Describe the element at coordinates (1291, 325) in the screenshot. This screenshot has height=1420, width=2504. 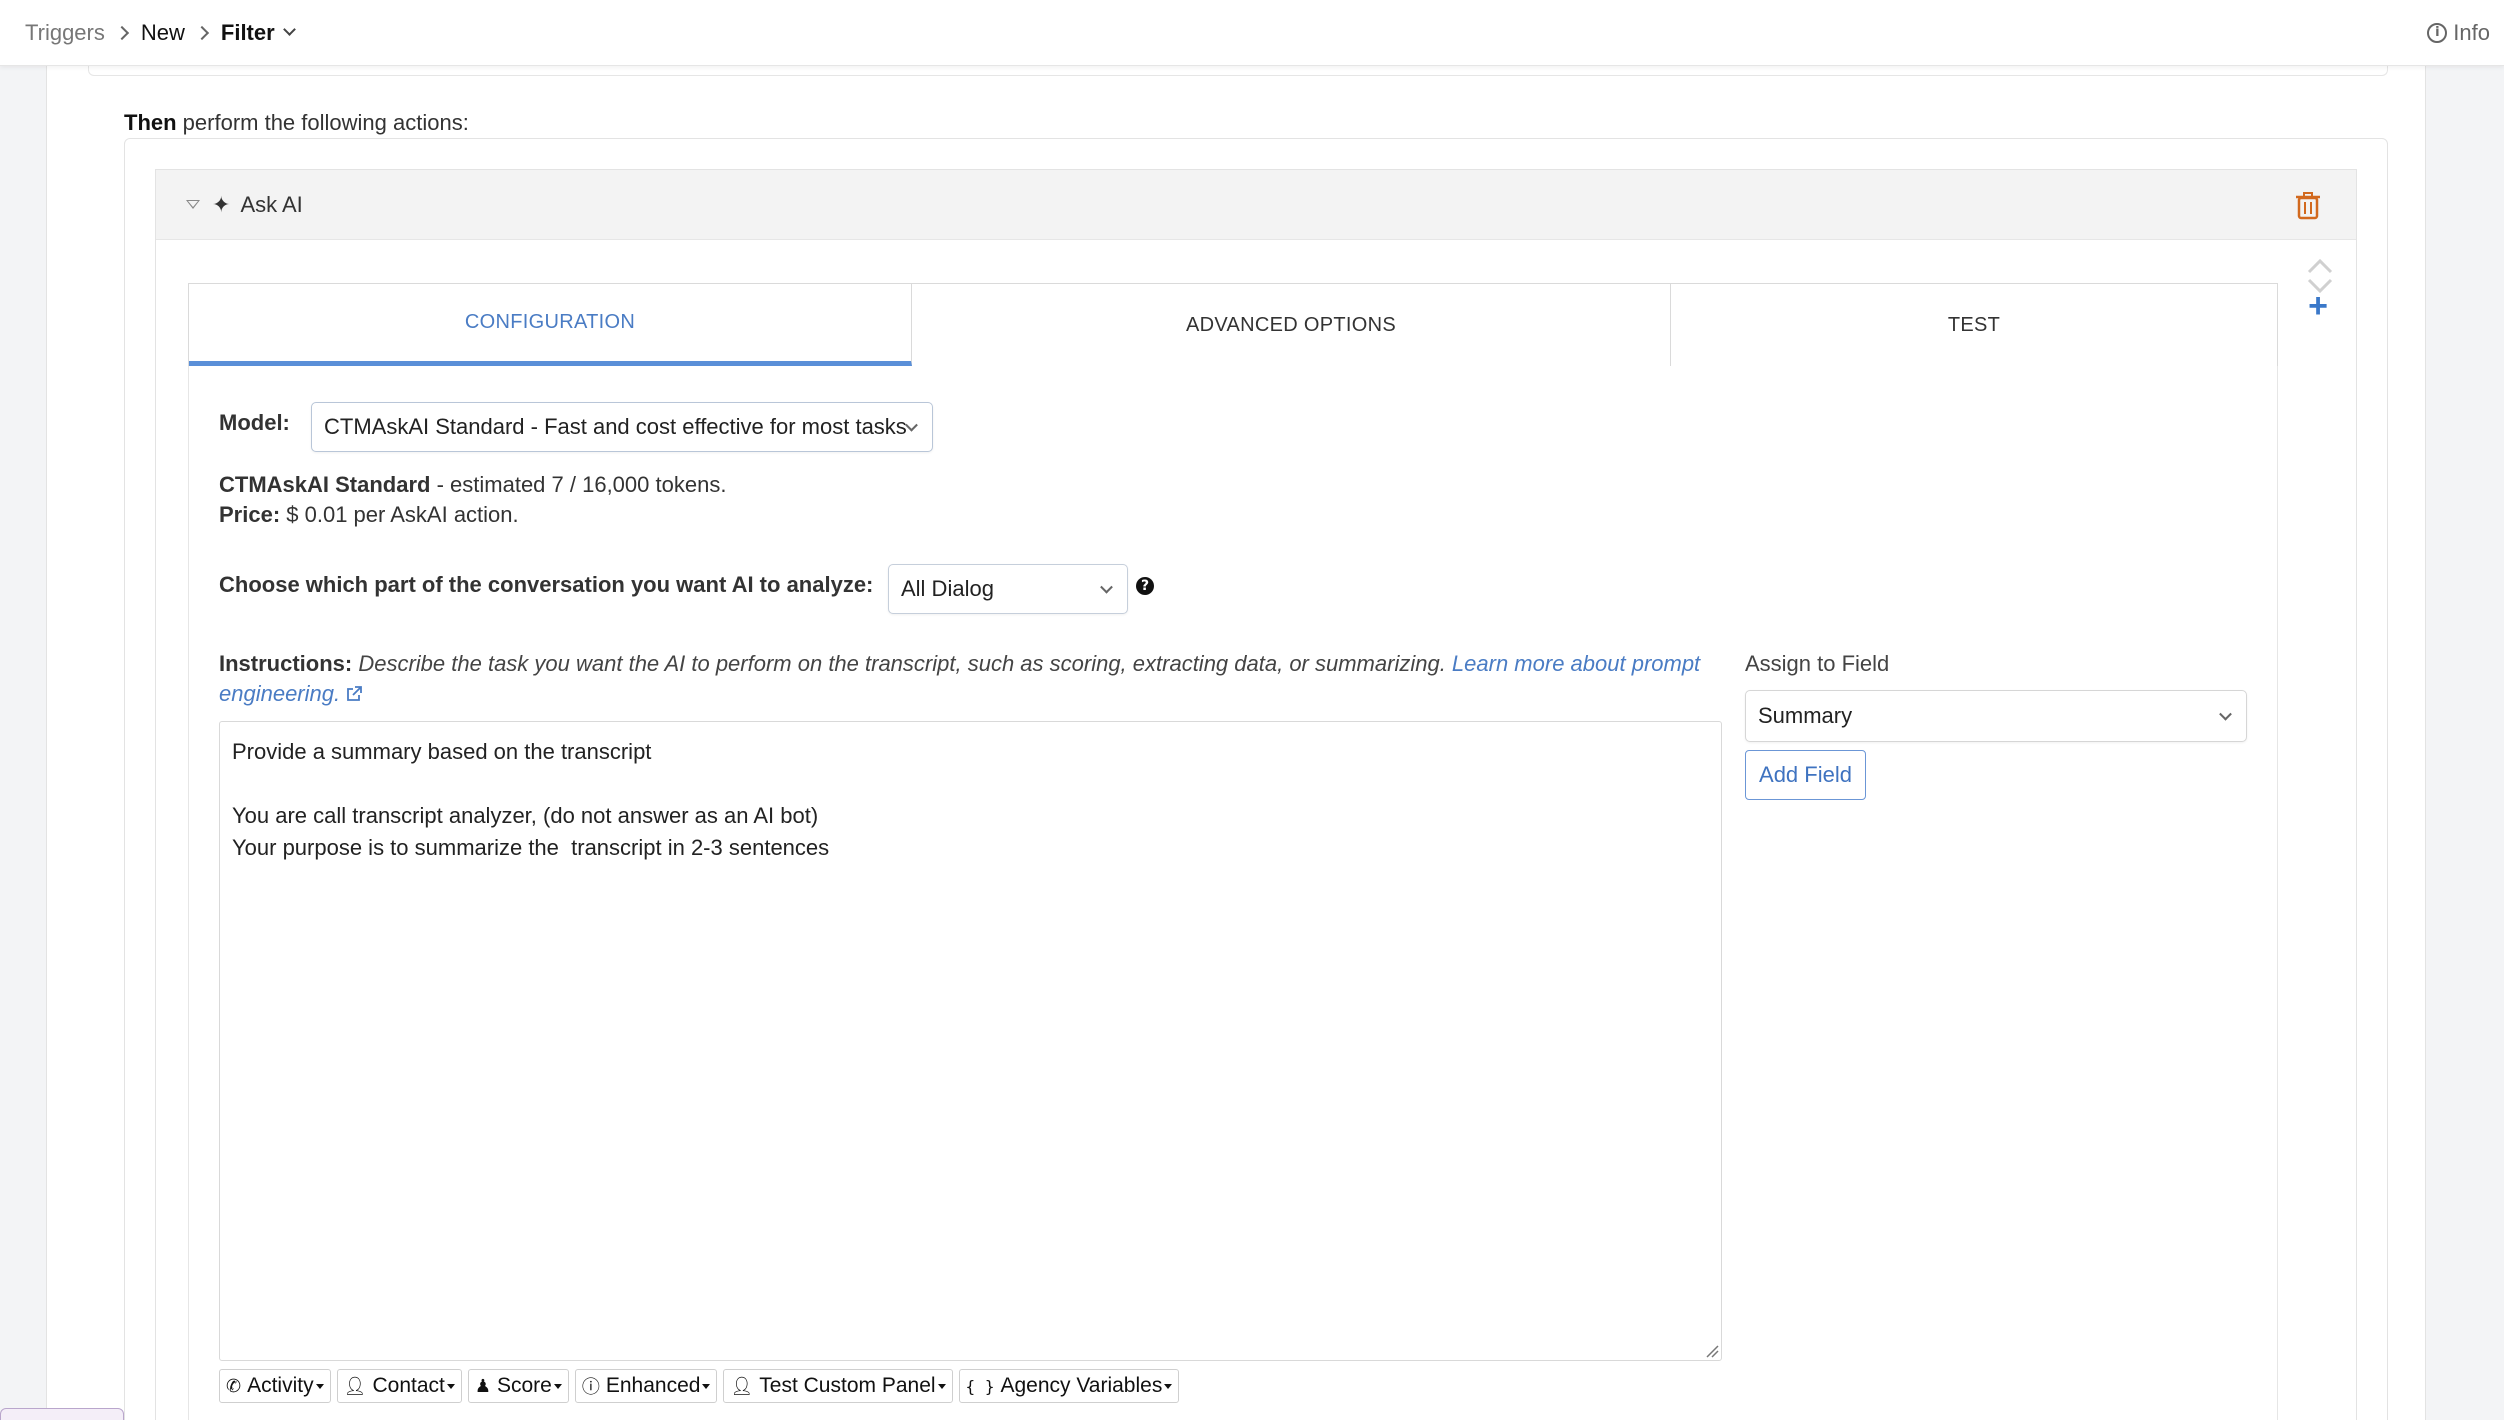
I see `tab-advanced-options: ADVANCED OPTIONS` at that location.